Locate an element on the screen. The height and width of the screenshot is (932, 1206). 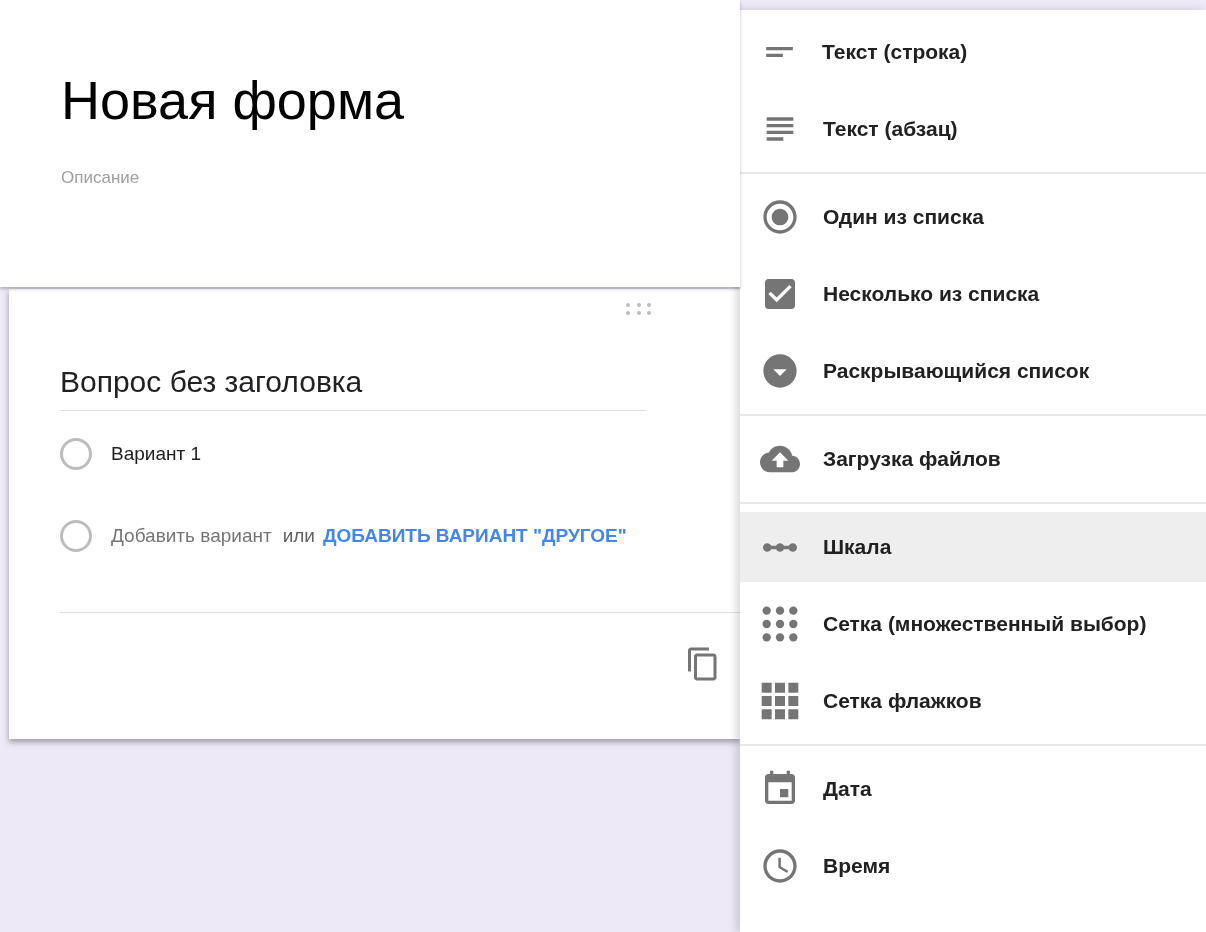
menu-item: Загрузка файлов is located at coordinates (973, 459).